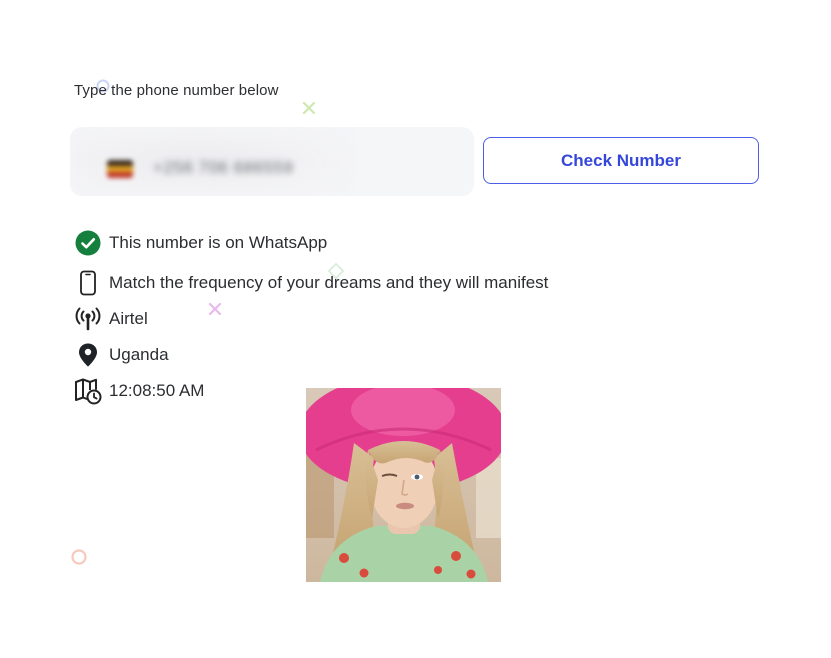 This screenshot has width=831, height=658. What do you see at coordinates (403, 485) in the screenshot?
I see `profile-photo` at bounding box center [403, 485].